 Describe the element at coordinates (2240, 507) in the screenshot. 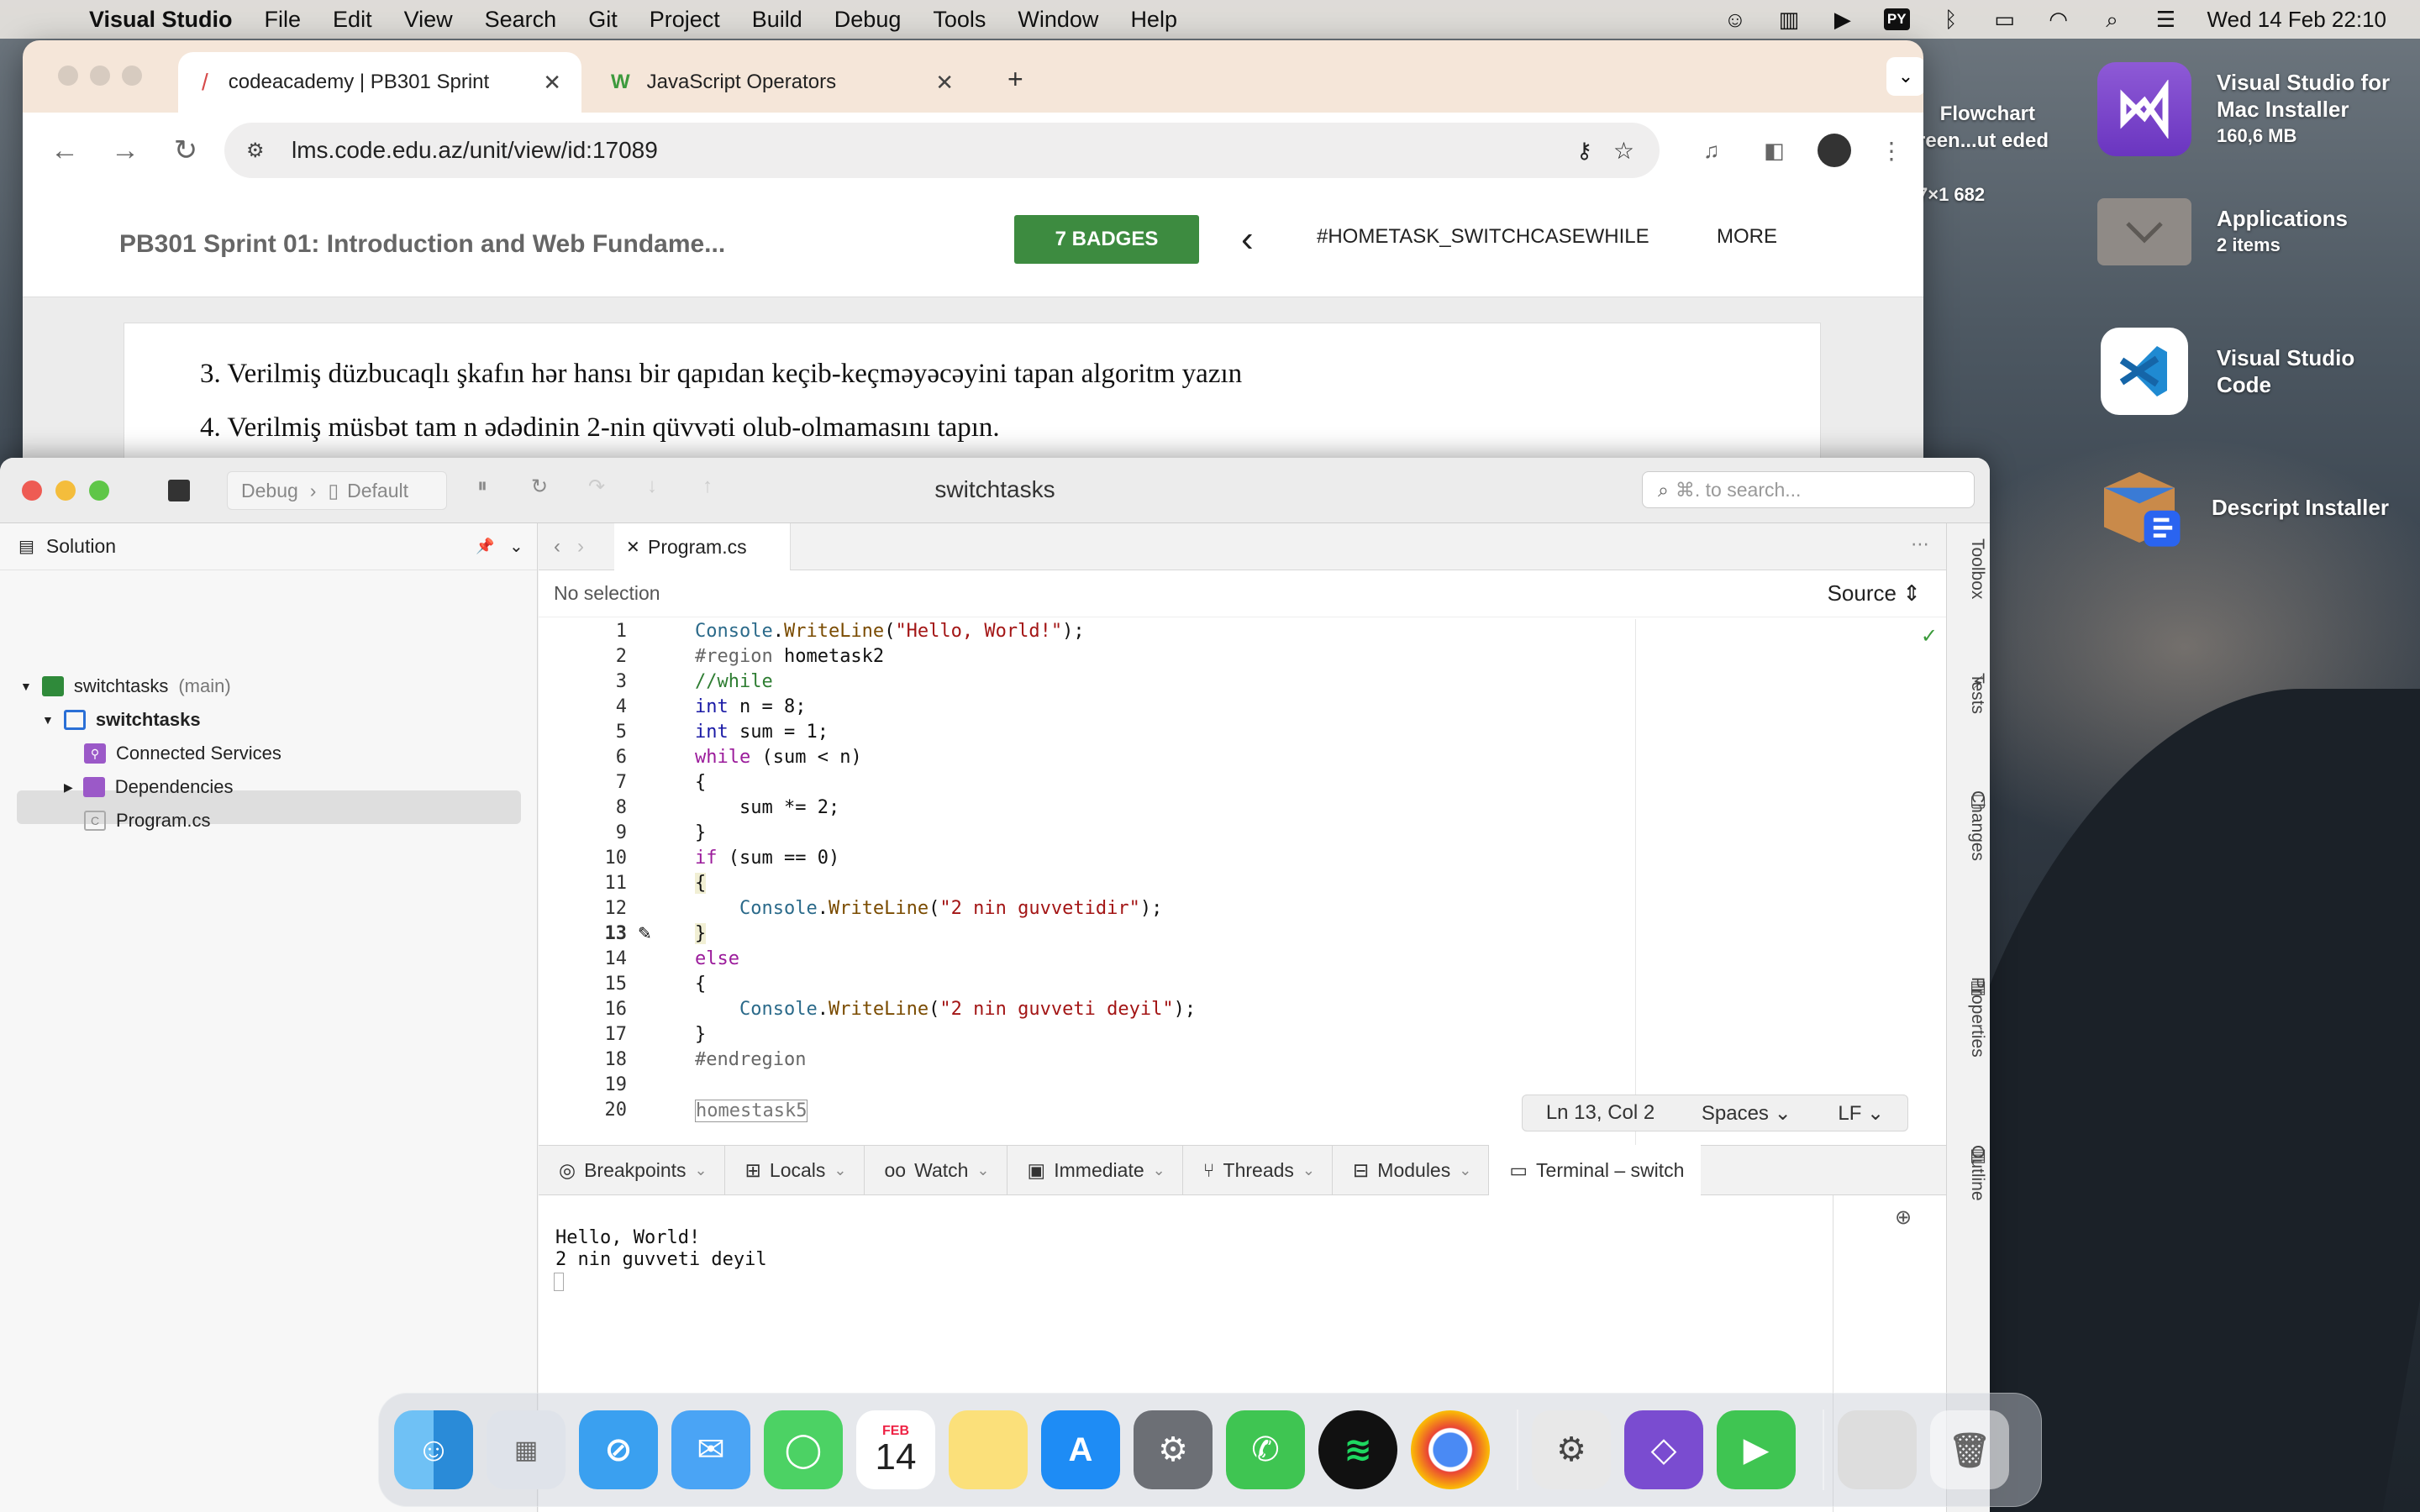

I see `desktop-icon-descript: Descript Installer` at that location.